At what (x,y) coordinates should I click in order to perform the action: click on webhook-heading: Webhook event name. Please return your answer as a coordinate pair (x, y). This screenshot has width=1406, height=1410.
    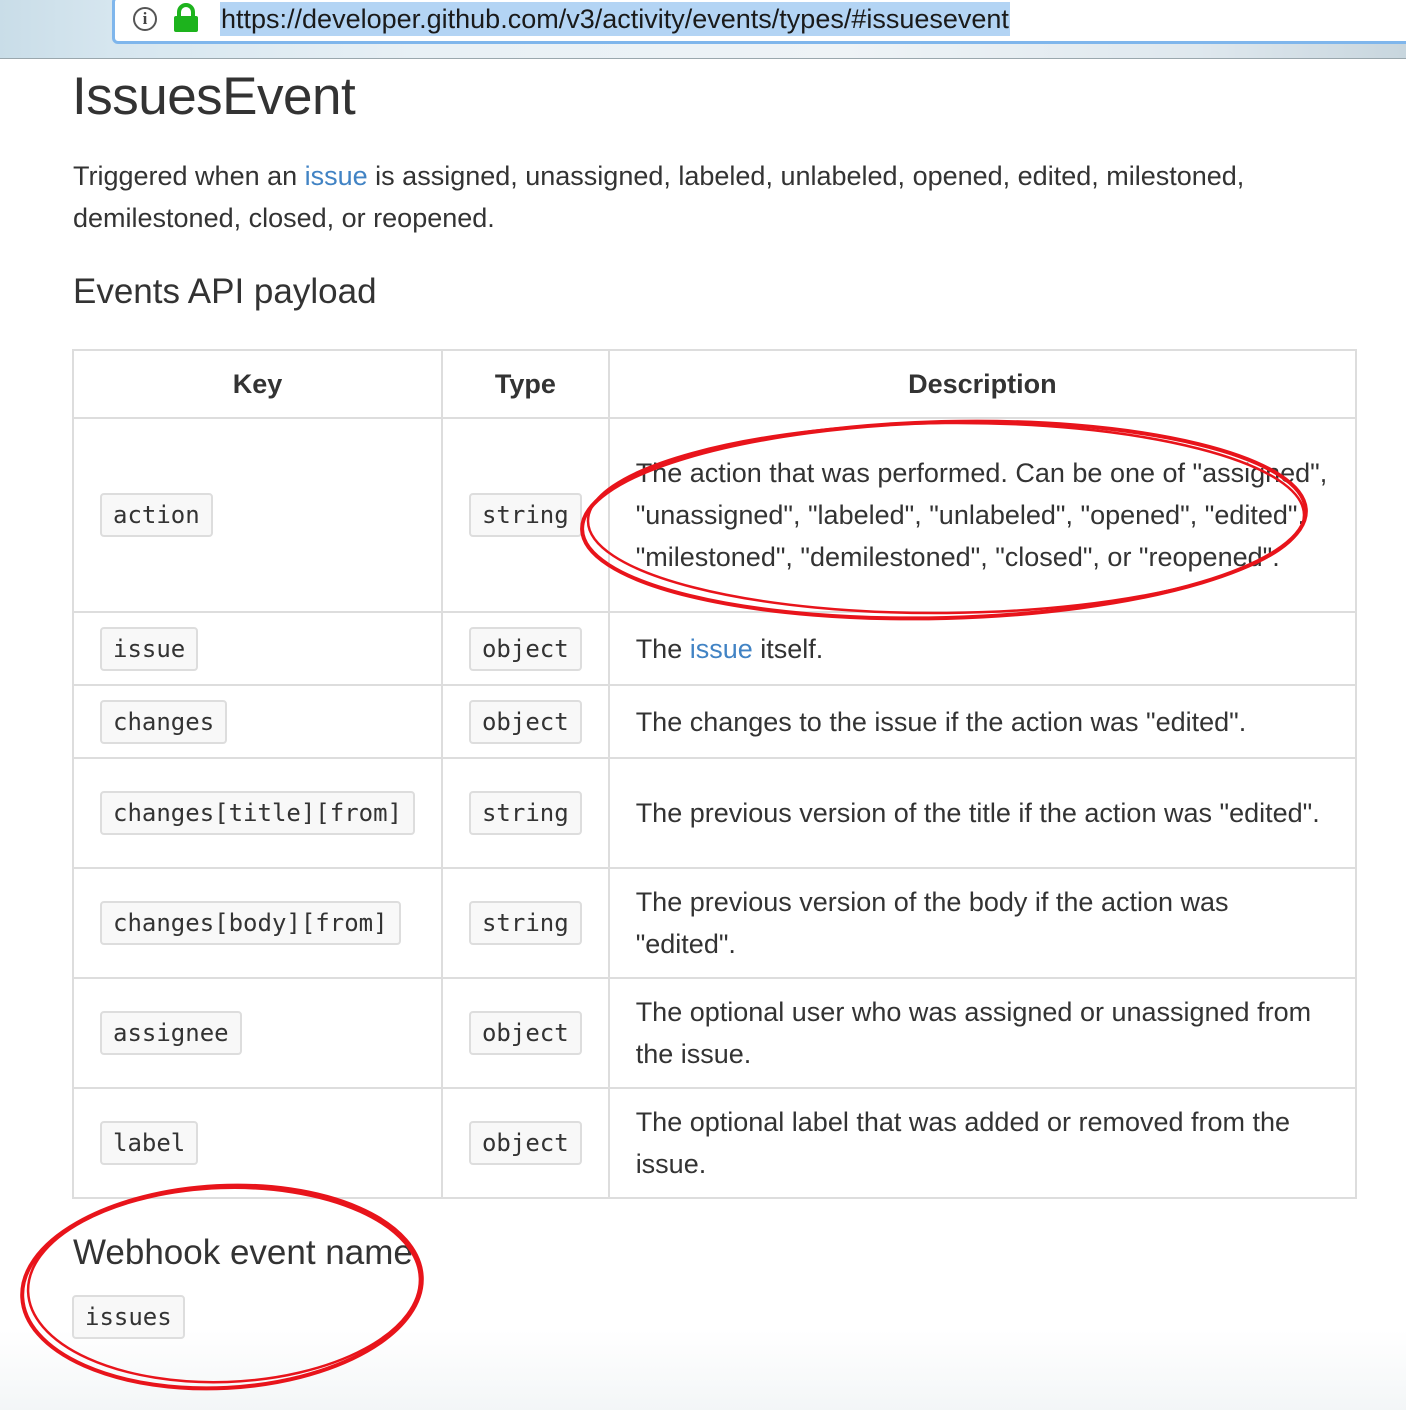
    Looking at the image, I should click on (243, 1252).